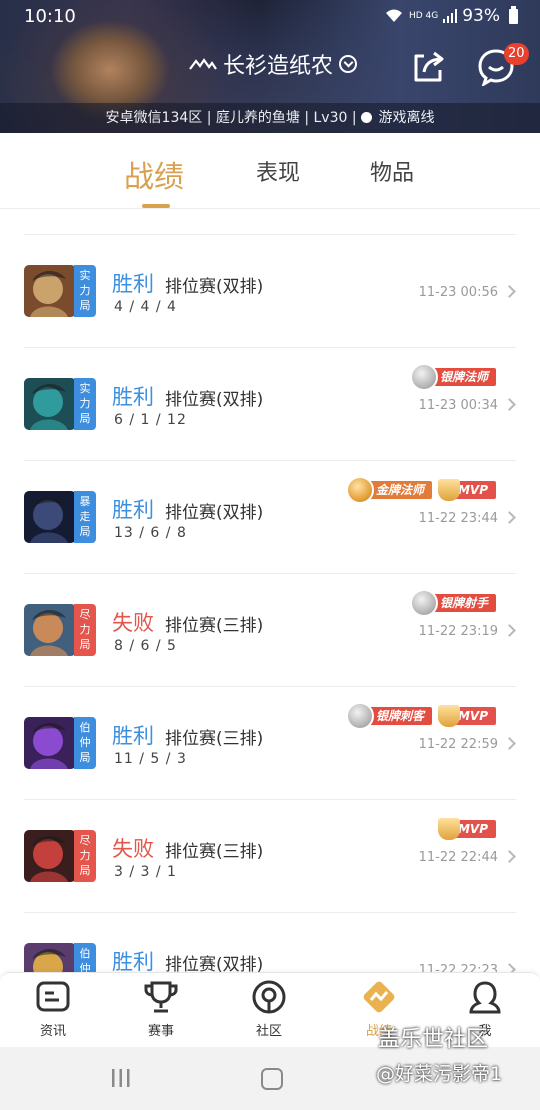 This screenshot has height=1110, width=540. I want to click on match-kda: 3 / 3 / 1, so click(145, 872).